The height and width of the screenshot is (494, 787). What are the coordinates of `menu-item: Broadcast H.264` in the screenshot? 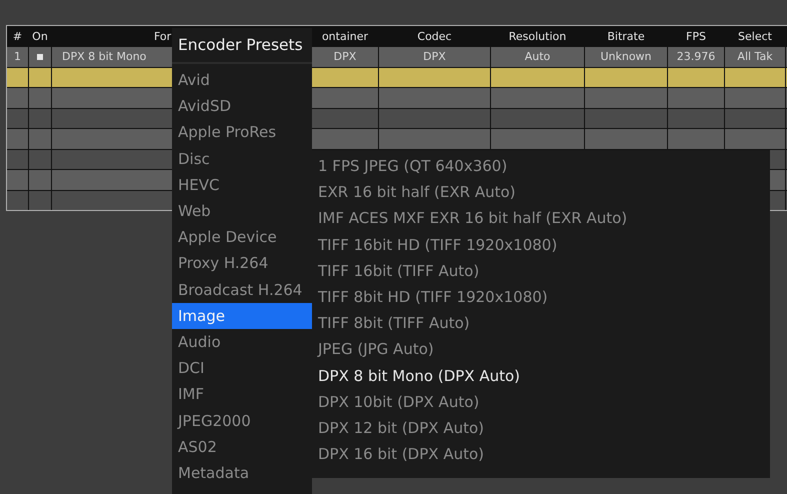 It's located at (242, 289).